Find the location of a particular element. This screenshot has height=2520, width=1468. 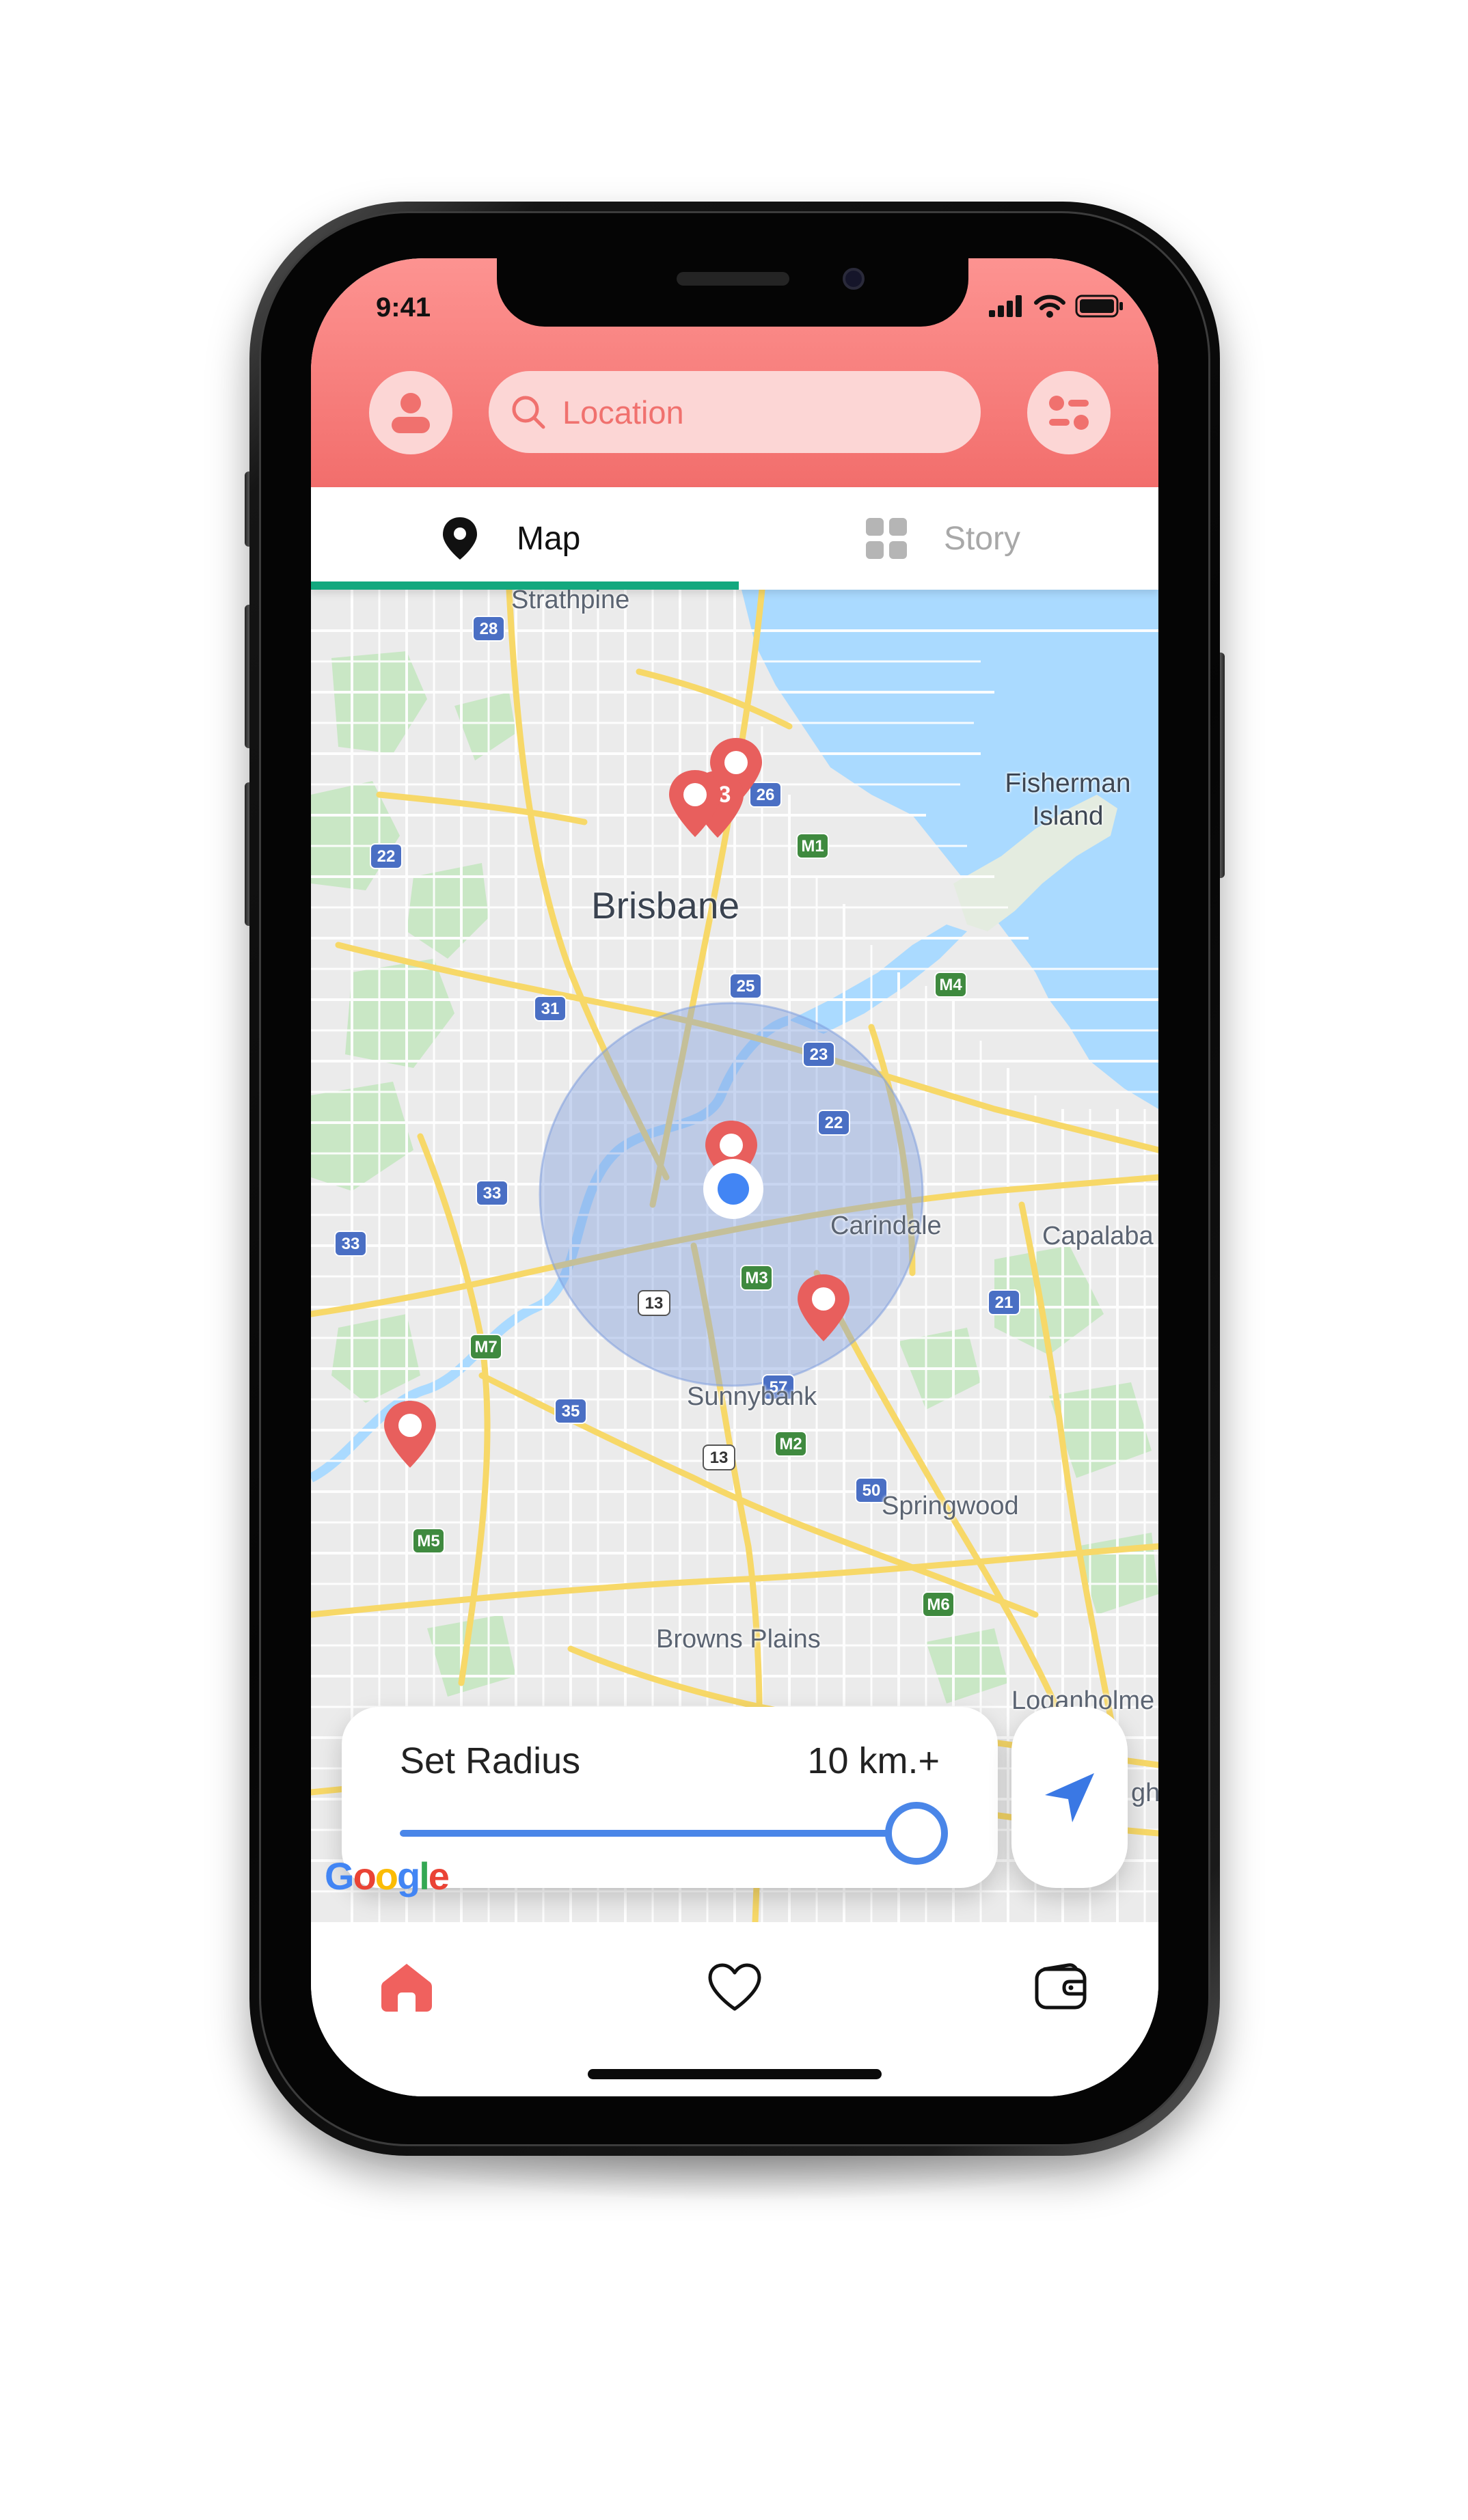

road-shield-r35: 35 is located at coordinates (570, 1411).